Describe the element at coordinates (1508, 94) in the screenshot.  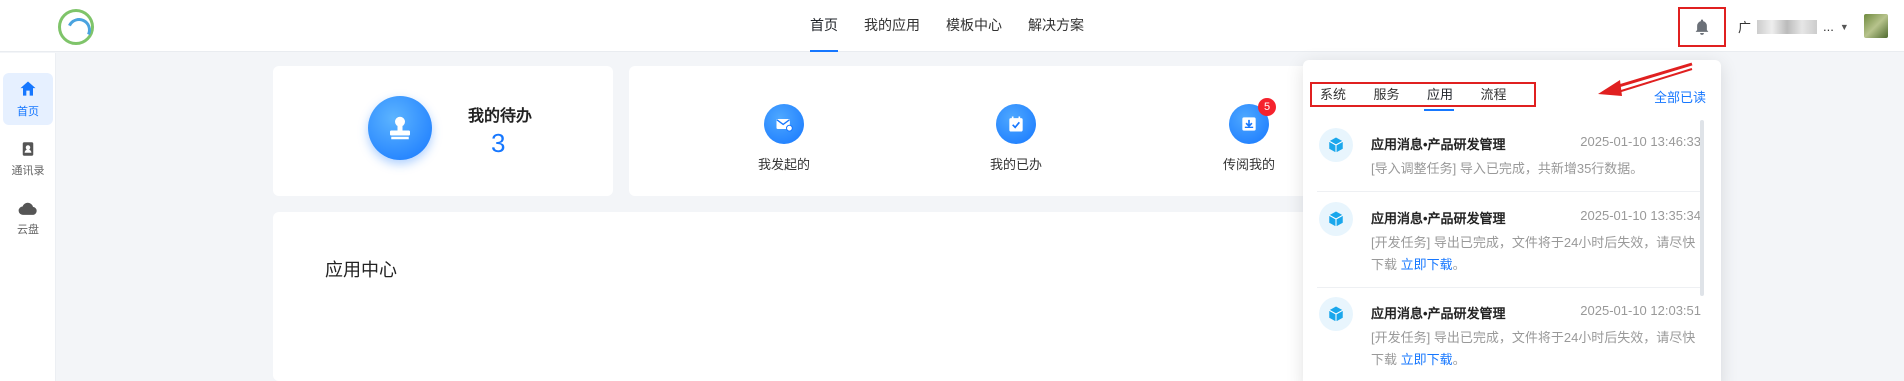
I see `tab-process: 流程` at that location.